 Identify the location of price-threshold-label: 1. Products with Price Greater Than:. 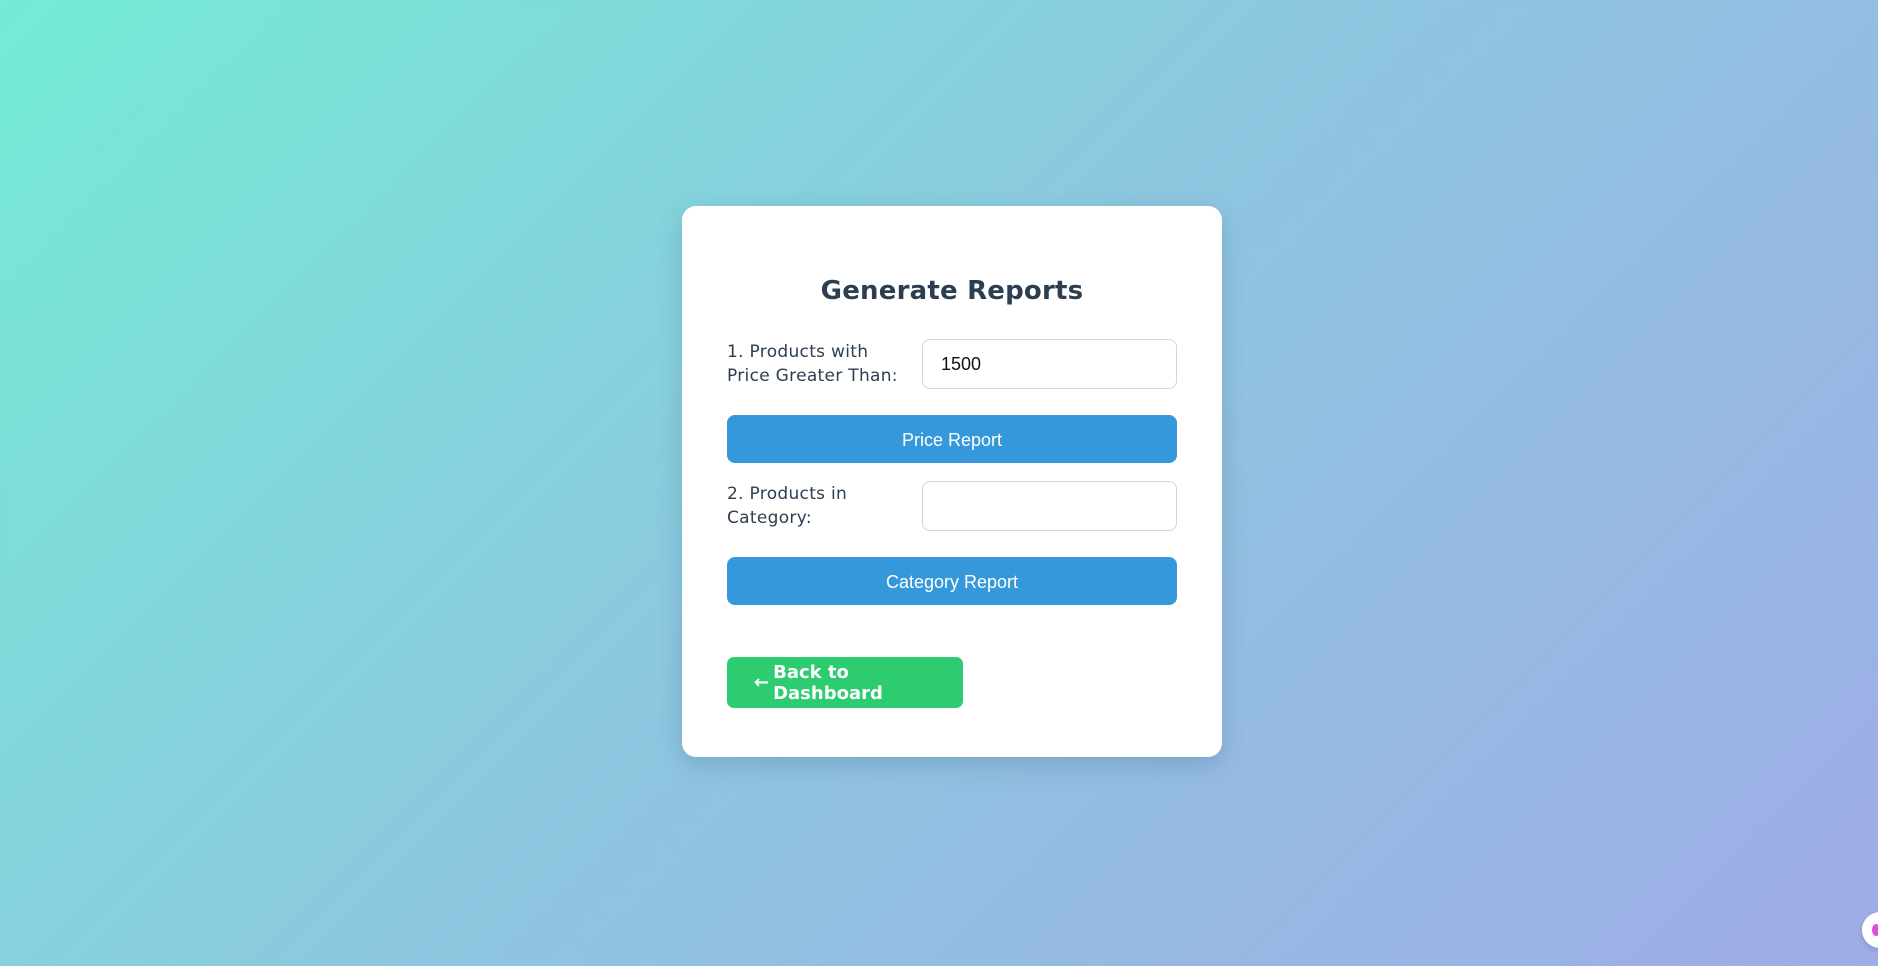
(812, 364).